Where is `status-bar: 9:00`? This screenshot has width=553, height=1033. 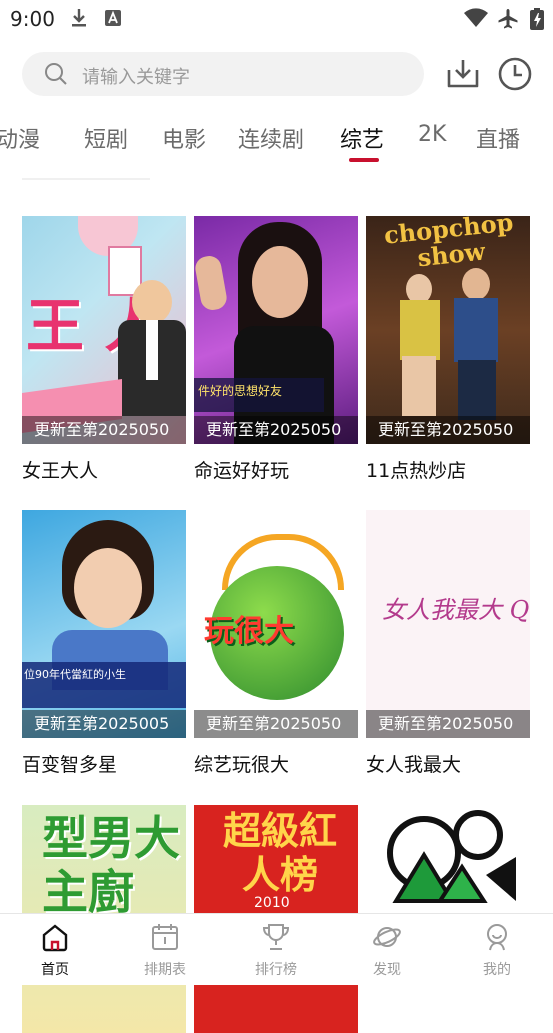
status-bar: 9:00 is located at coordinates (276, 19).